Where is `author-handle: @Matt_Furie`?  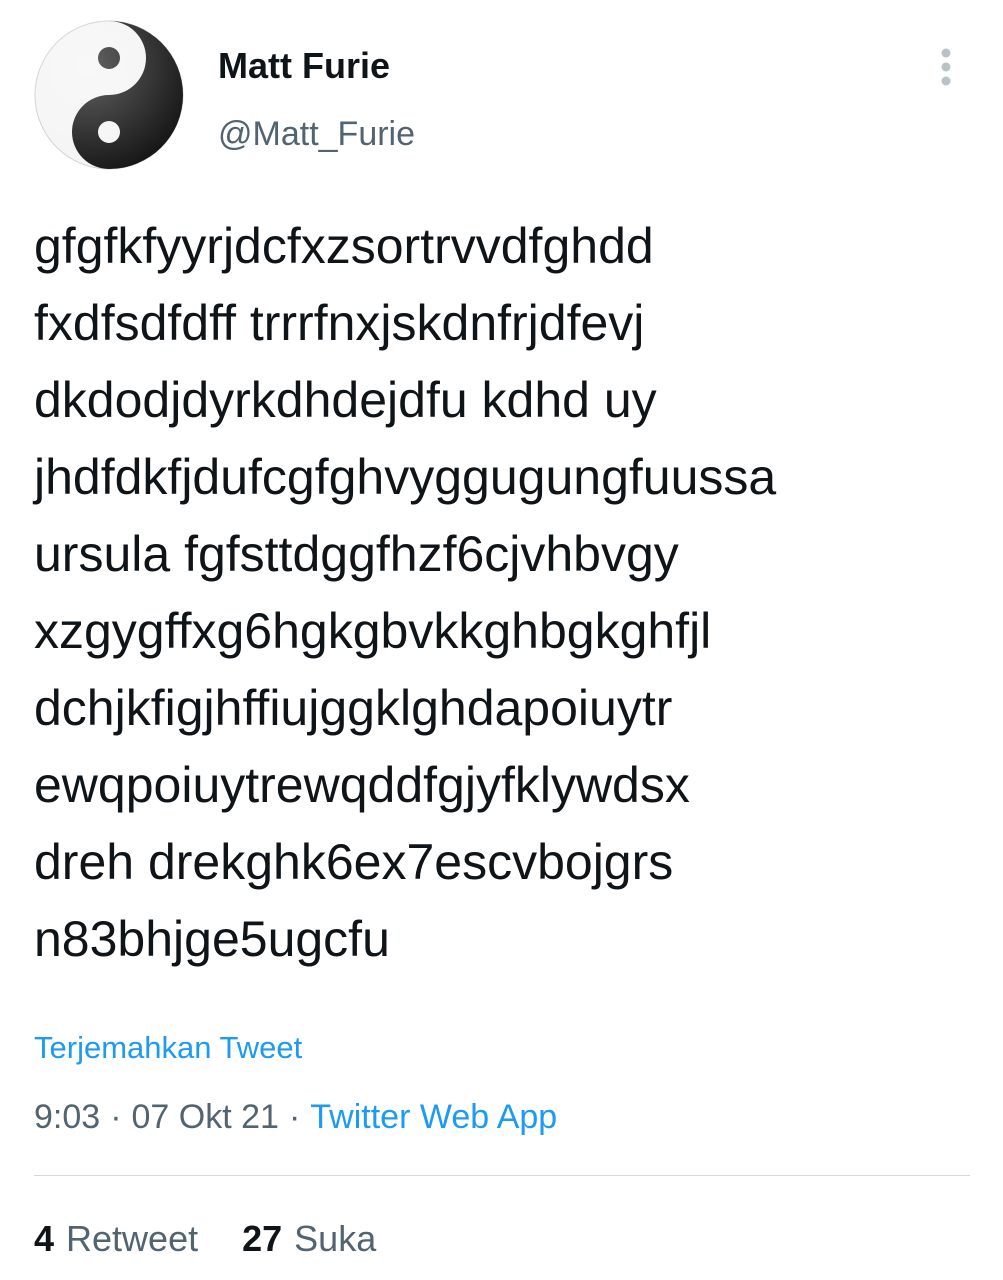
author-handle: @Matt_Furie is located at coordinates (316, 134).